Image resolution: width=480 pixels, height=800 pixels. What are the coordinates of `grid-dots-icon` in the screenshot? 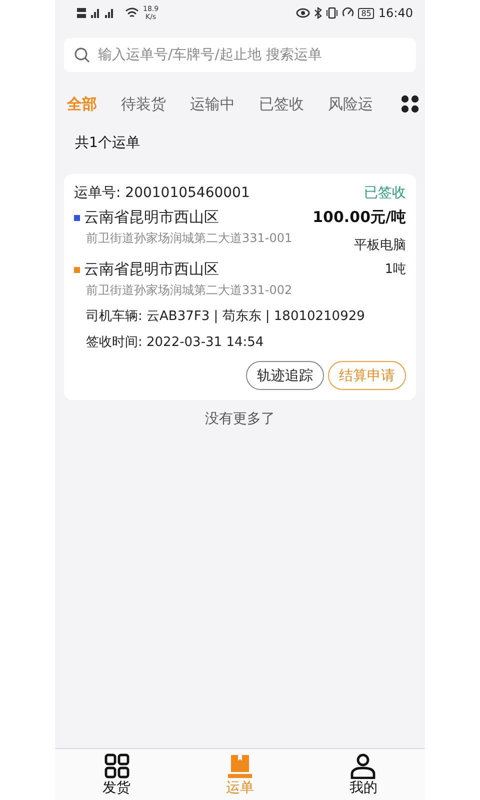 It's located at (410, 104).